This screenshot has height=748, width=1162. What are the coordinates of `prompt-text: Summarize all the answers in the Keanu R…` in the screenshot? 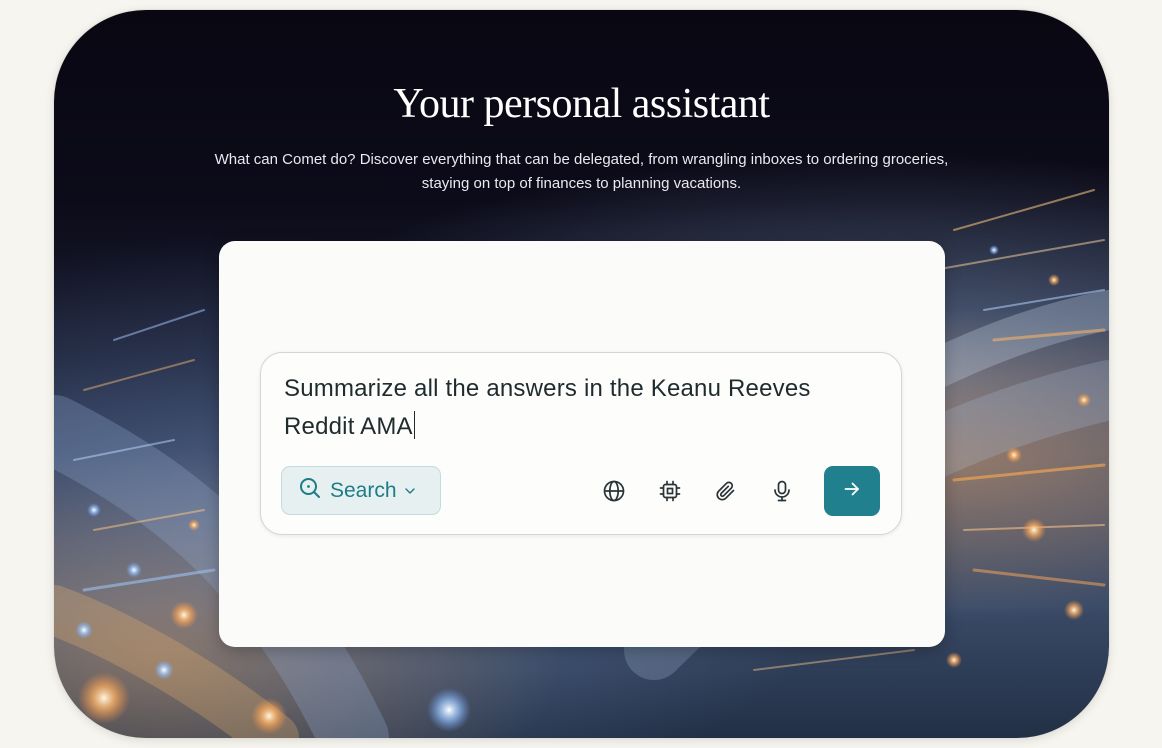 It's located at (547, 407).